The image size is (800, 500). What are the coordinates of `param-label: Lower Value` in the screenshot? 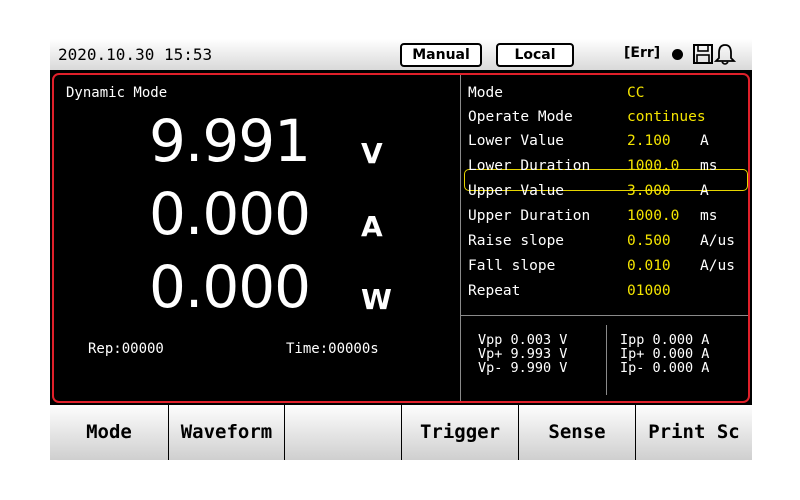 It's located at (516, 141).